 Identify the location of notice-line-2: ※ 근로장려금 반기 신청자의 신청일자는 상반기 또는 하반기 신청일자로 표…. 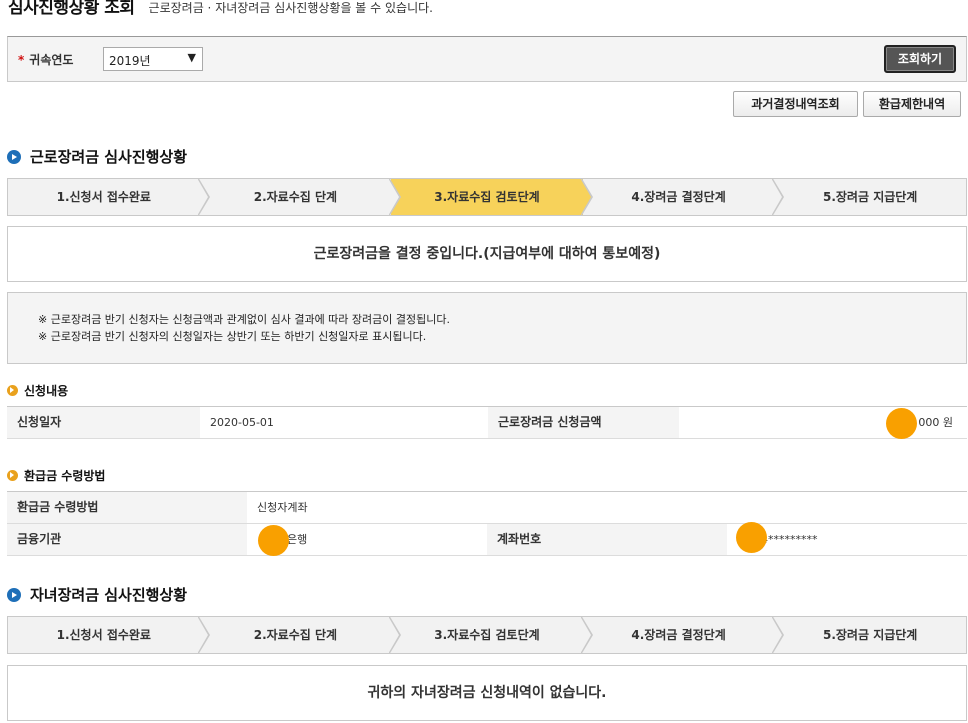
(232, 336).